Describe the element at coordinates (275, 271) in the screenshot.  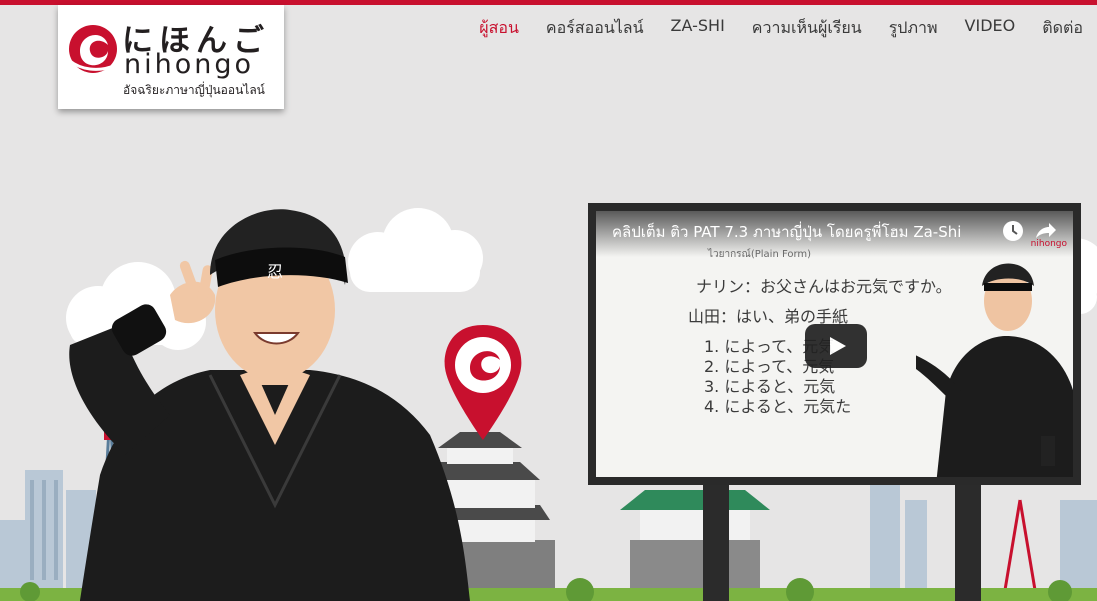
I see `headband-emblem: 忍` at that location.